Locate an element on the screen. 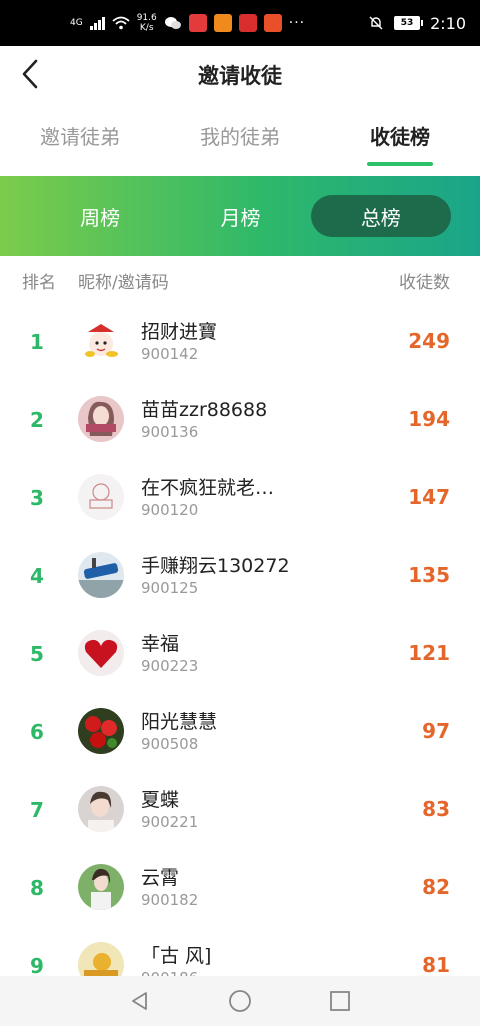  list-item: 9 「古 风] 900186 81 is located at coordinates (240, 951).